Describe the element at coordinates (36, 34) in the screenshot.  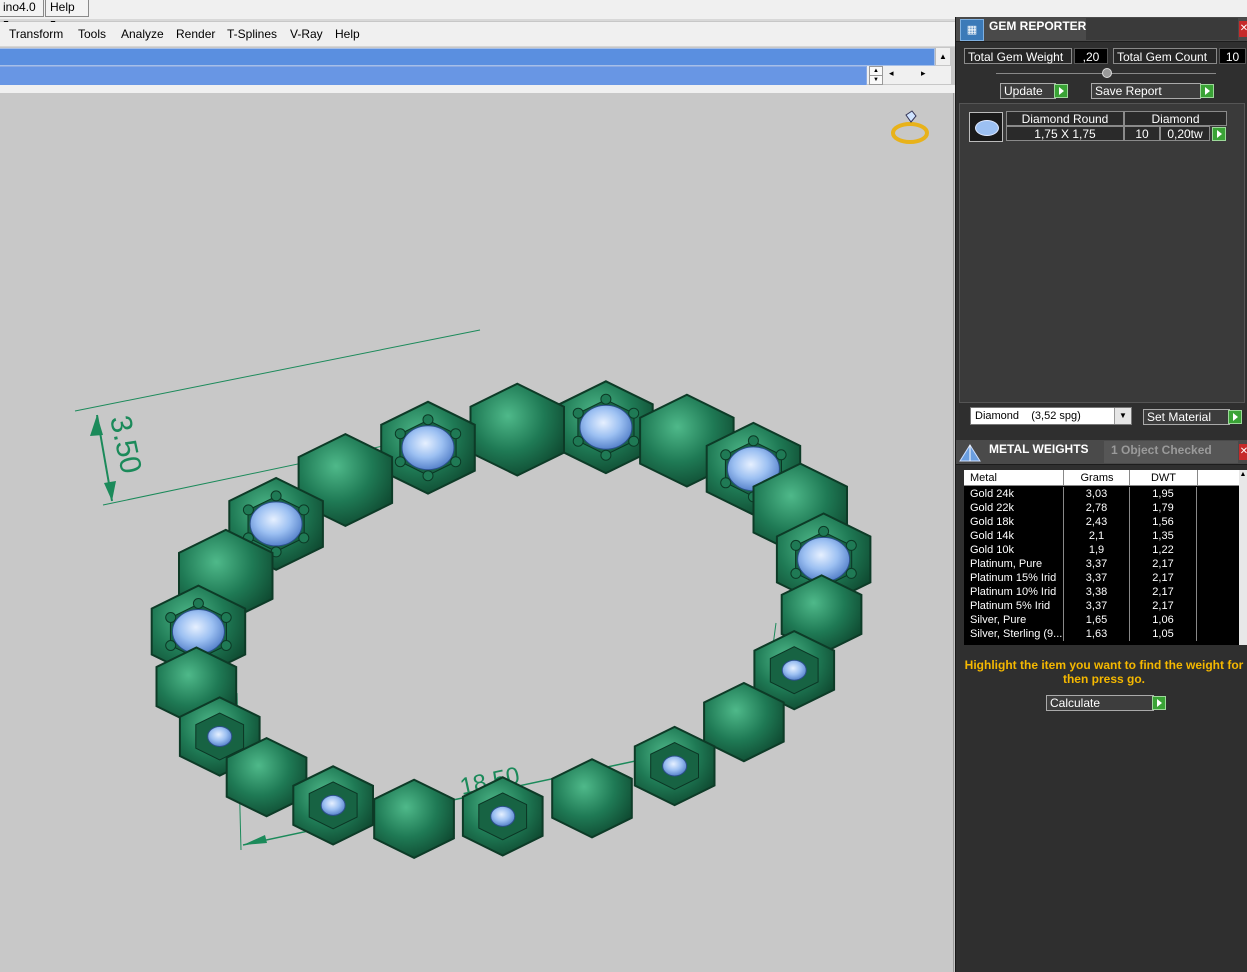
I see `menu-transform: Transform` at that location.